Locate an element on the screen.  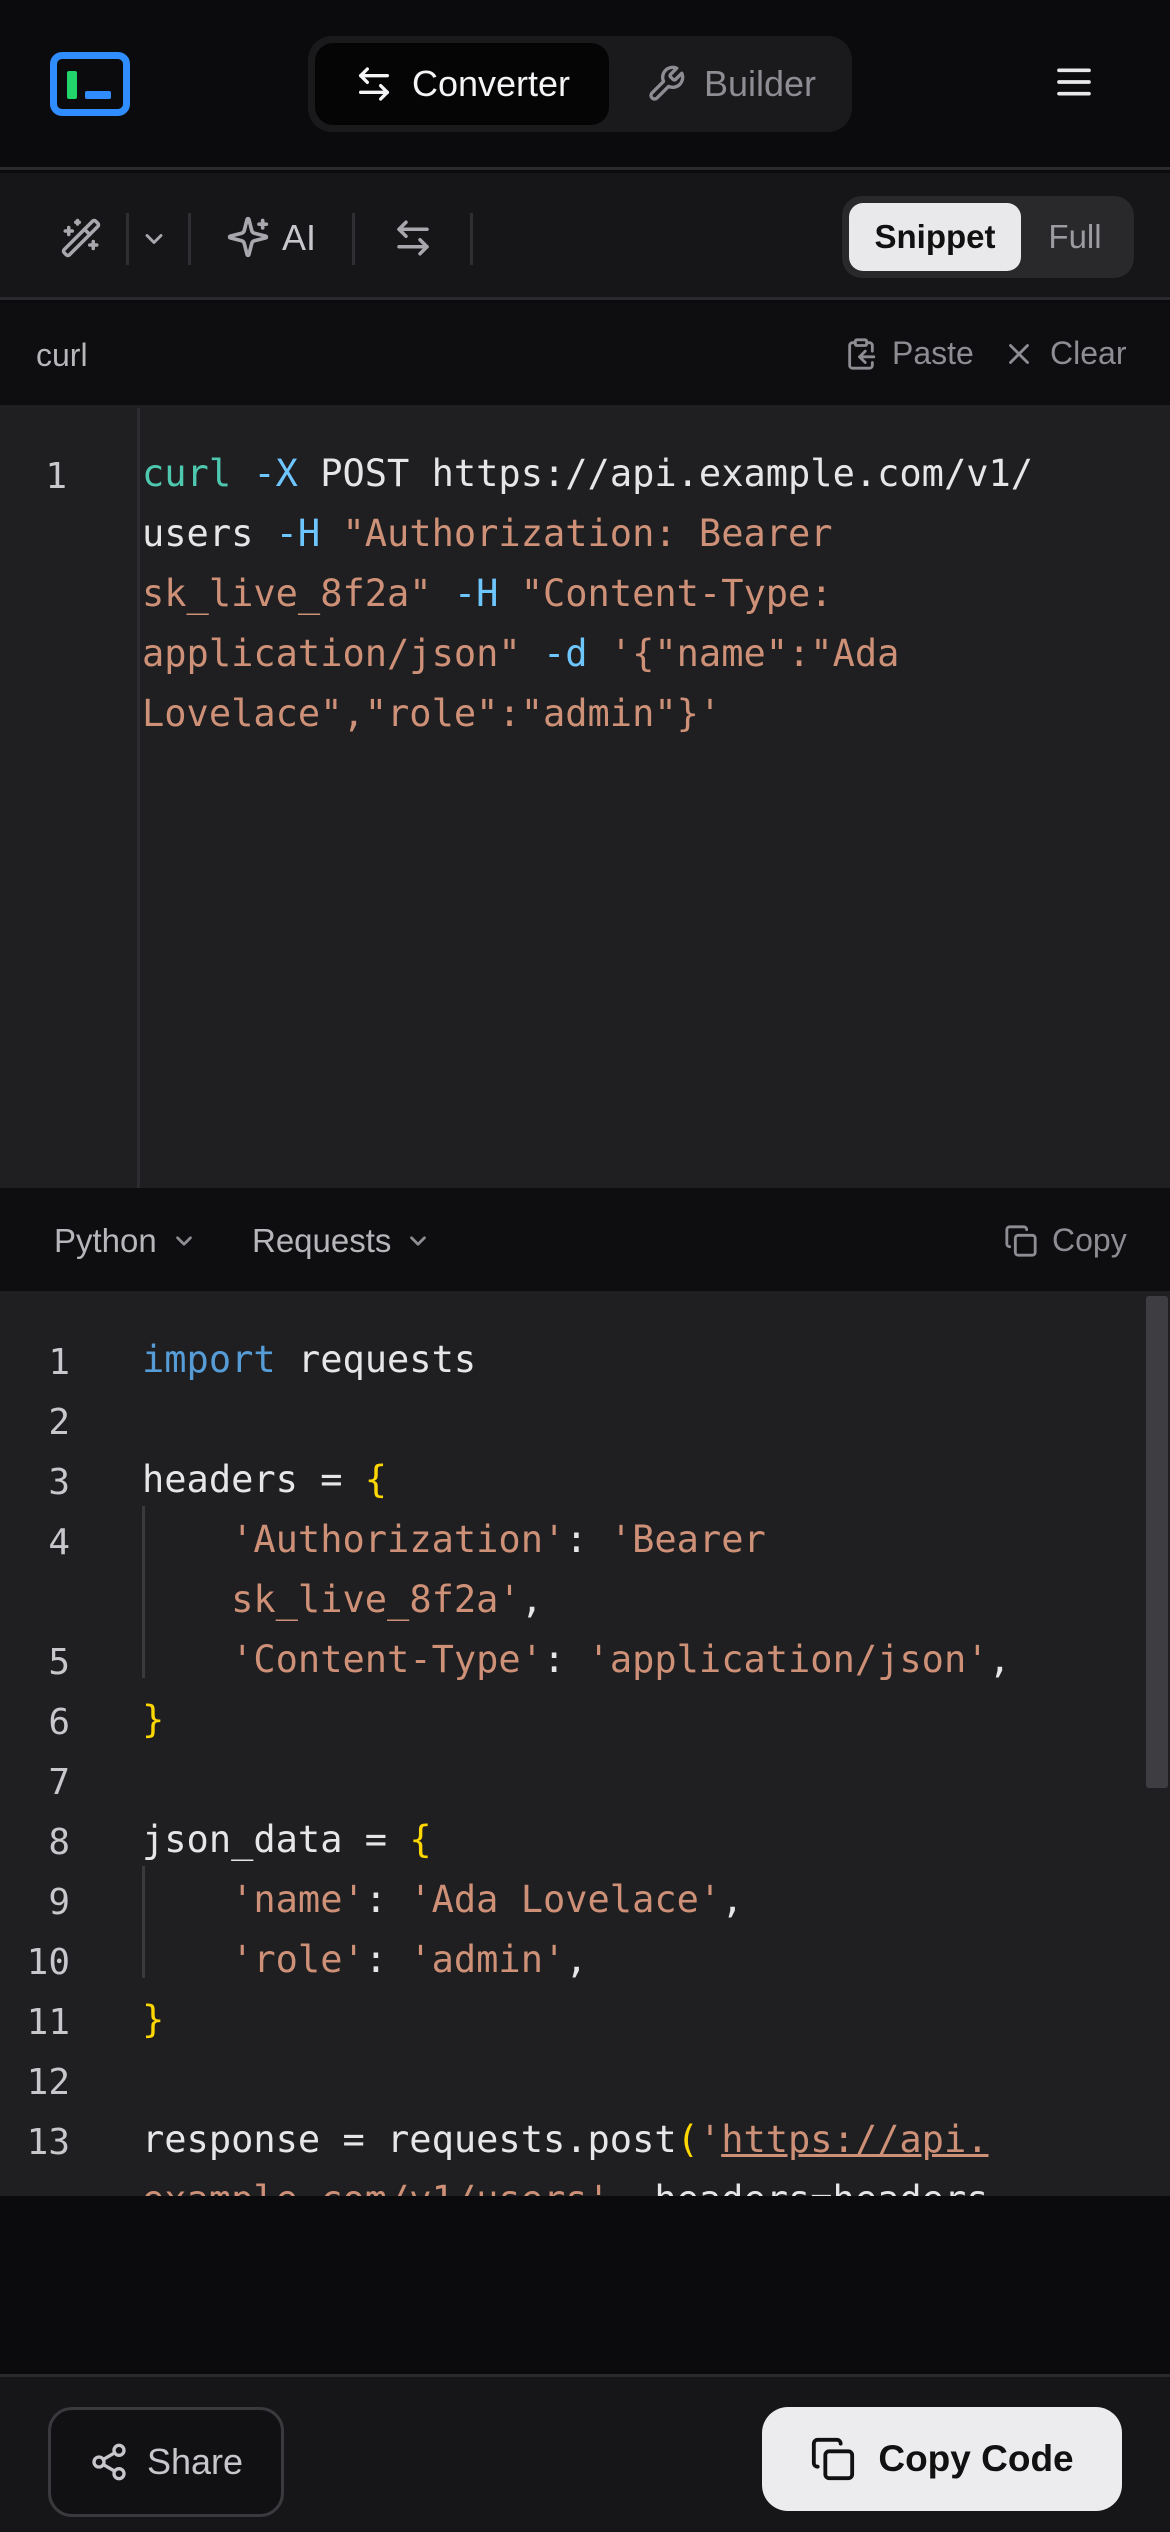
code-line: 'name': 'Ada Lovelace', is located at coordinates (442, 1899).